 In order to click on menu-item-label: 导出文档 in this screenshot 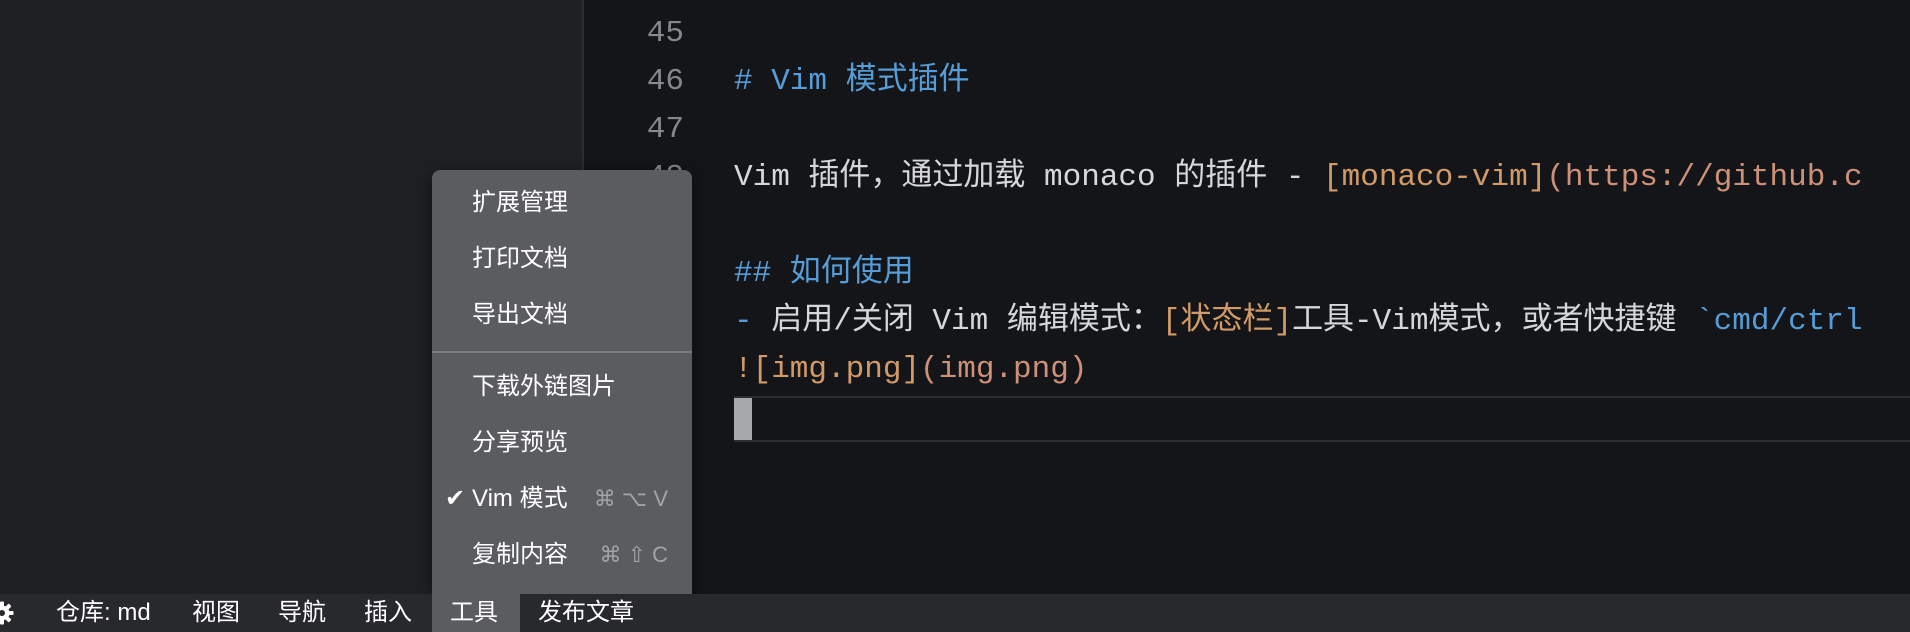, I will do `click(520, 314)`.